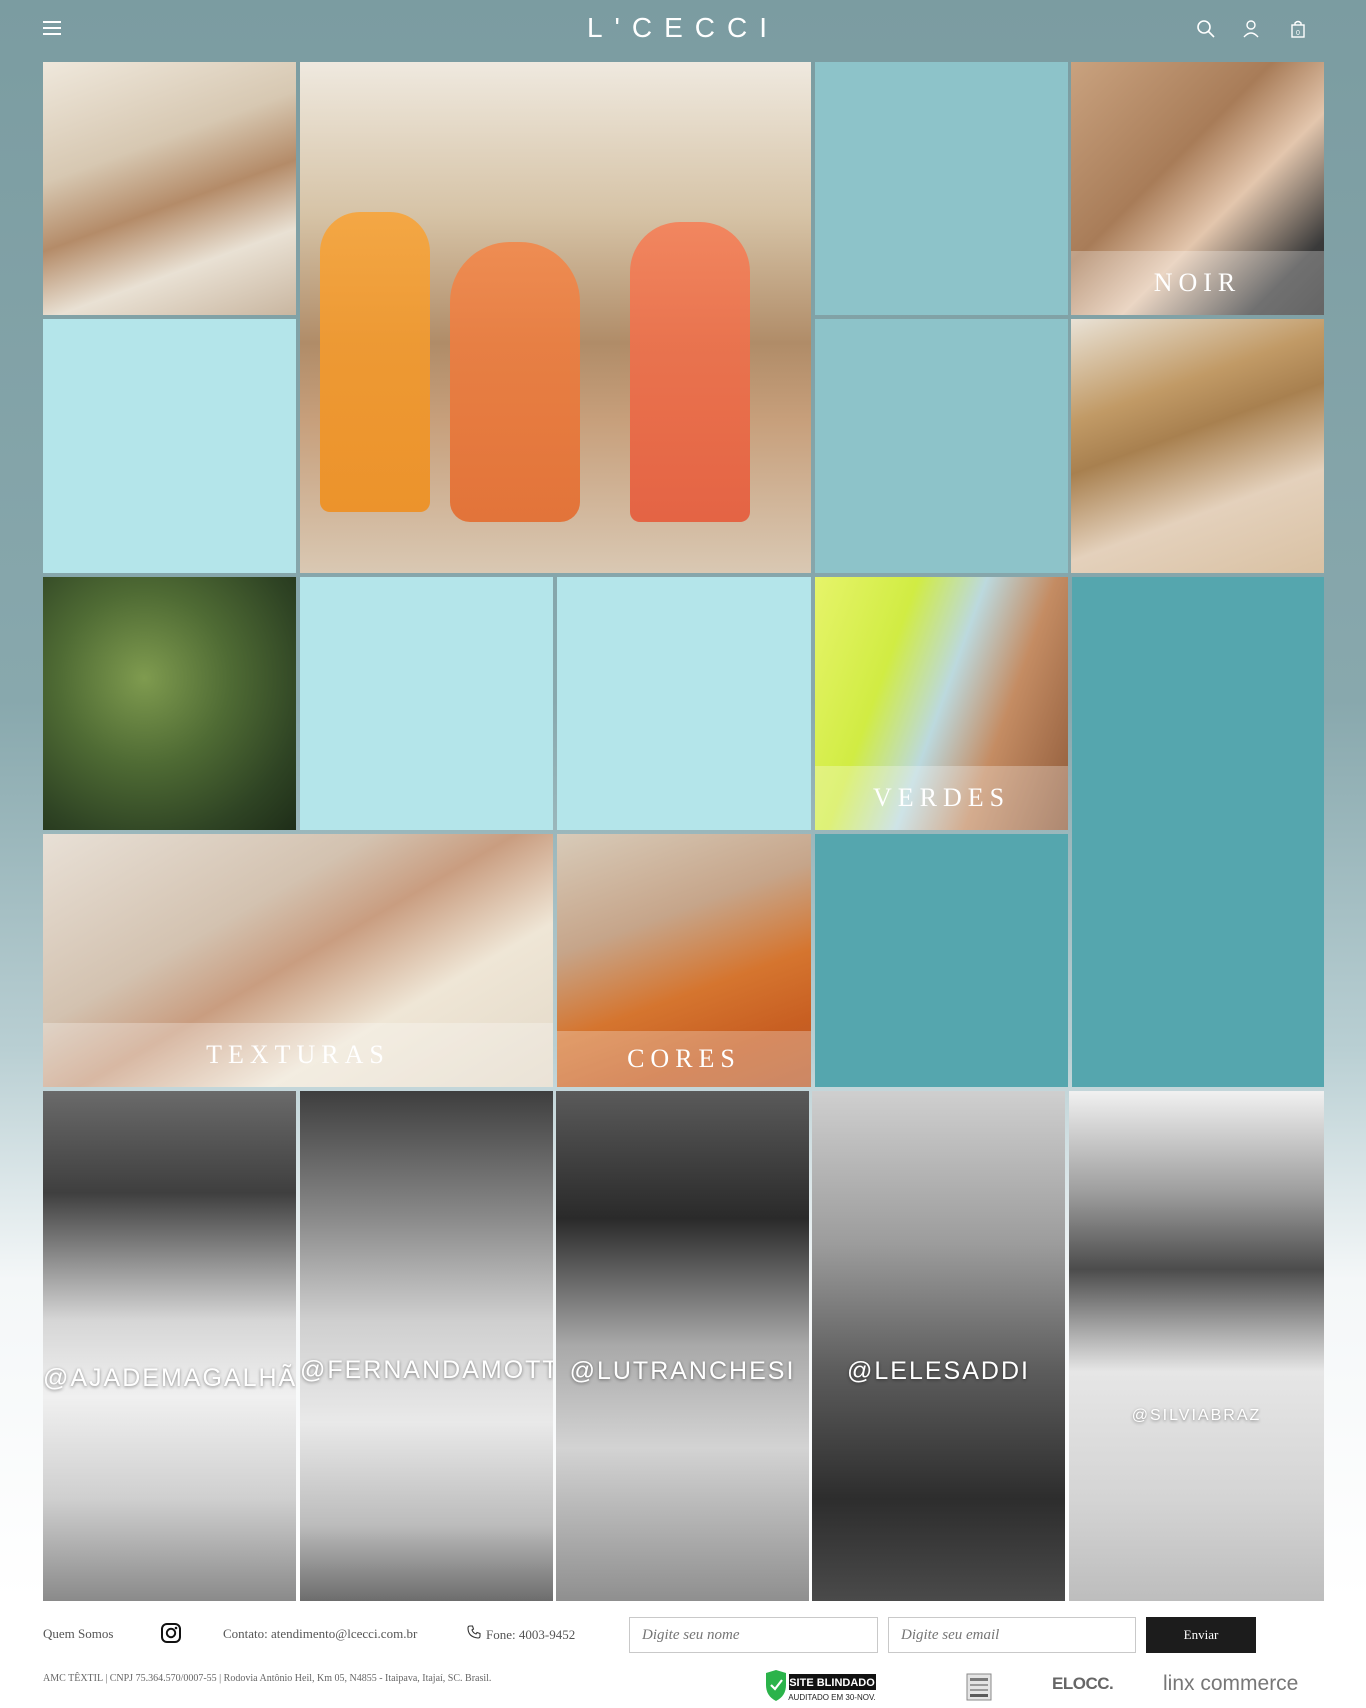 This screenshot has height=1708, width=1366. I want to click on bag-count: 0, so click(1298, 33).